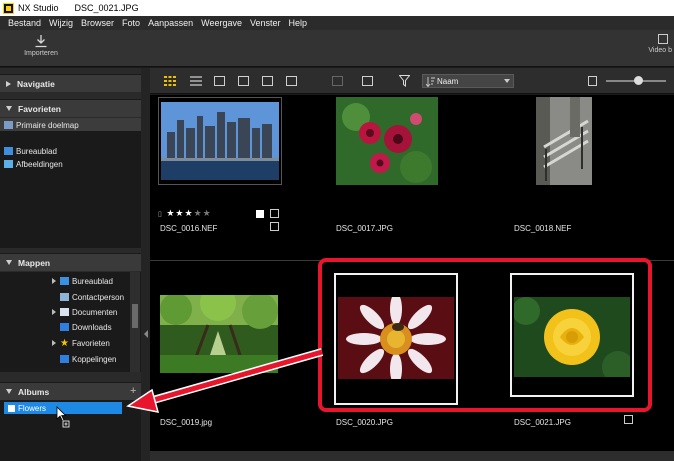 This screenshot has width=674, height=461. What do you see at coordinates (41, 41) in the screenshot?
I see `download-icon` at bounding box center [41, 41].